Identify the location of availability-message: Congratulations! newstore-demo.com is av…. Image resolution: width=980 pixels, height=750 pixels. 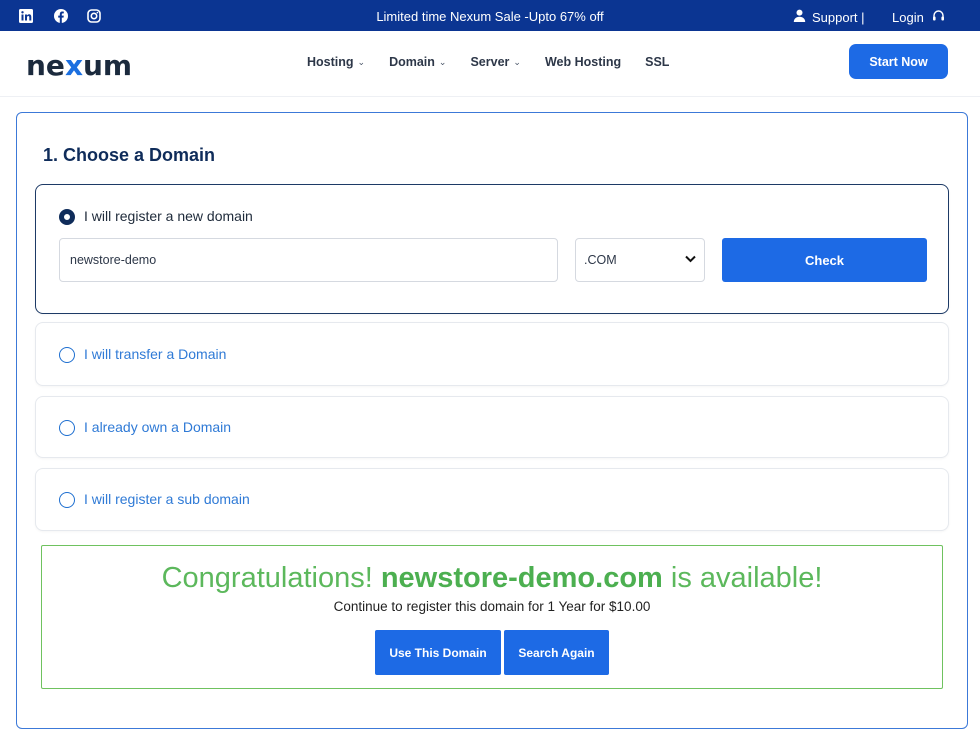
(492, 578).